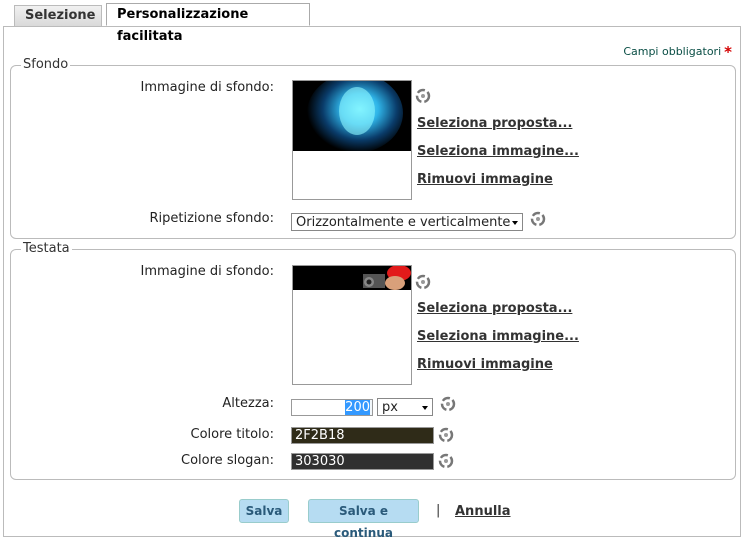  I want to click on legend-testata: Testata, so click(46, 248).